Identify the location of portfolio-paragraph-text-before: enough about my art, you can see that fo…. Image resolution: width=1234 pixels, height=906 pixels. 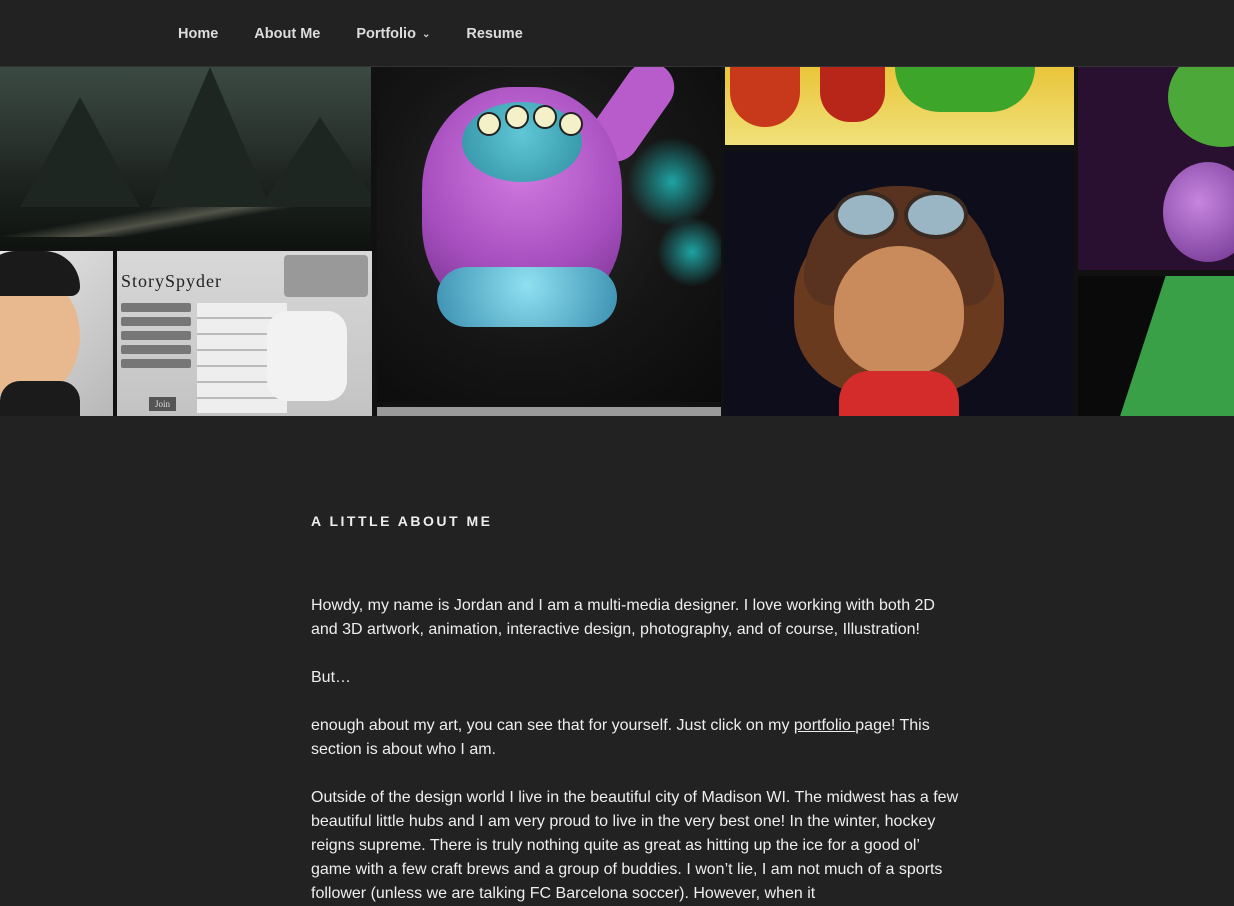
(552, 725).